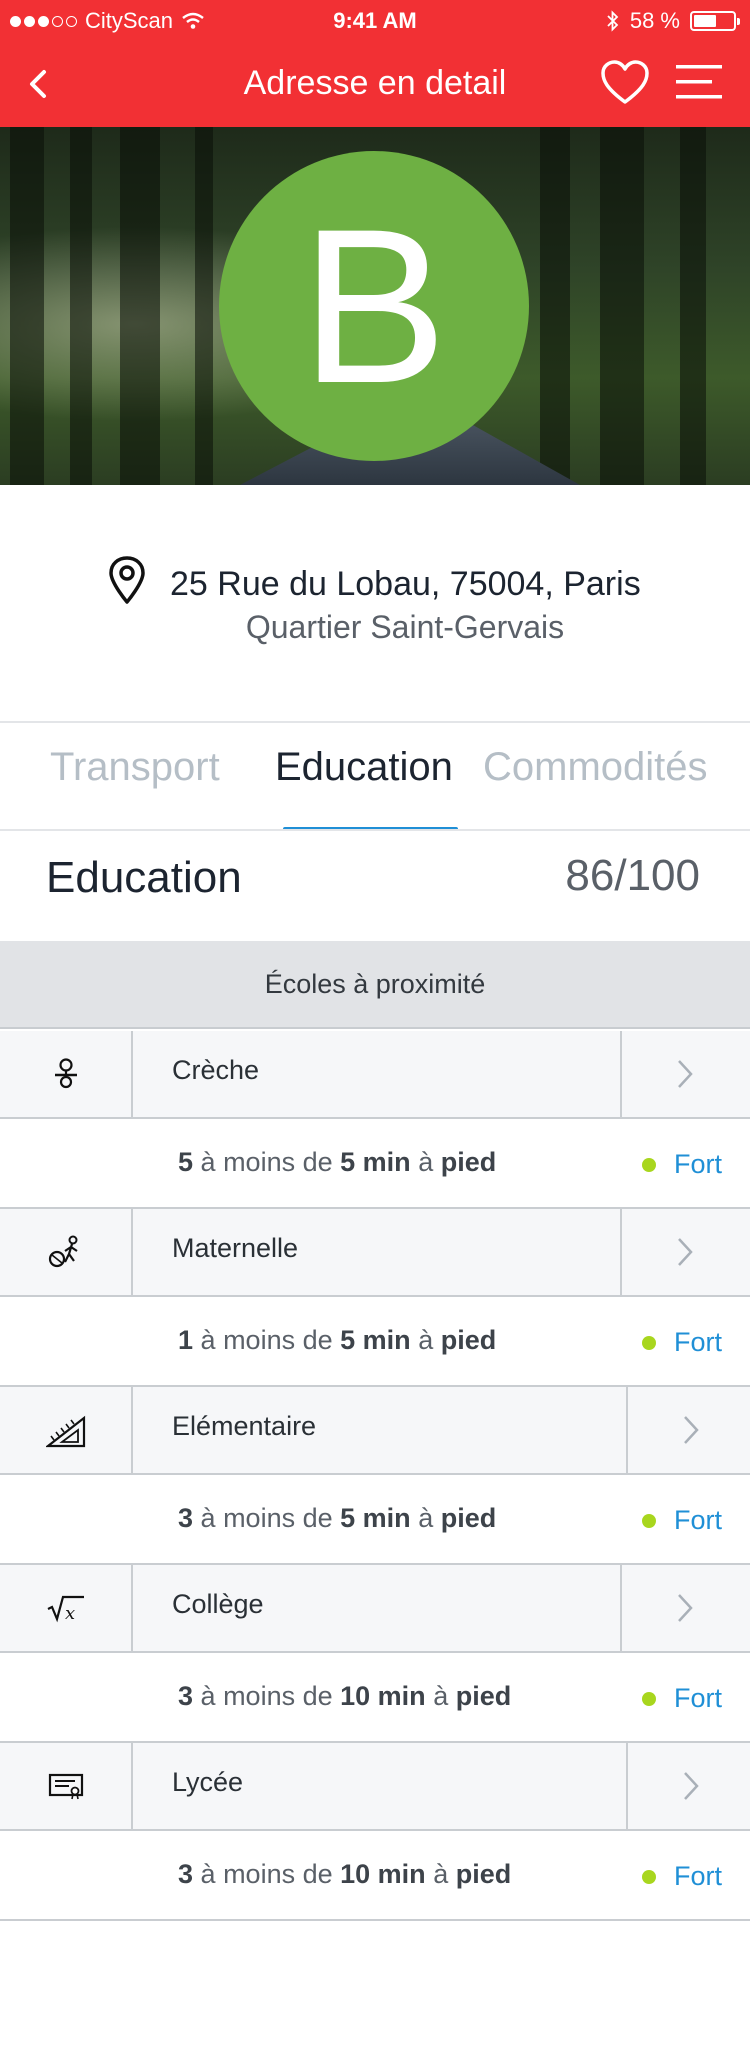  I want to click on child-ball-icon, so click(63, 1251).